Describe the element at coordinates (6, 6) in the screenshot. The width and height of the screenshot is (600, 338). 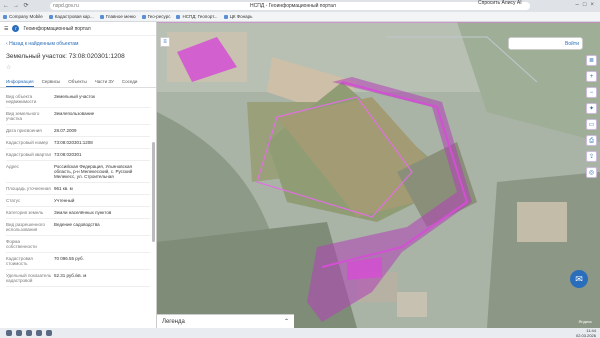
I see `back-icon: ←` at that location.